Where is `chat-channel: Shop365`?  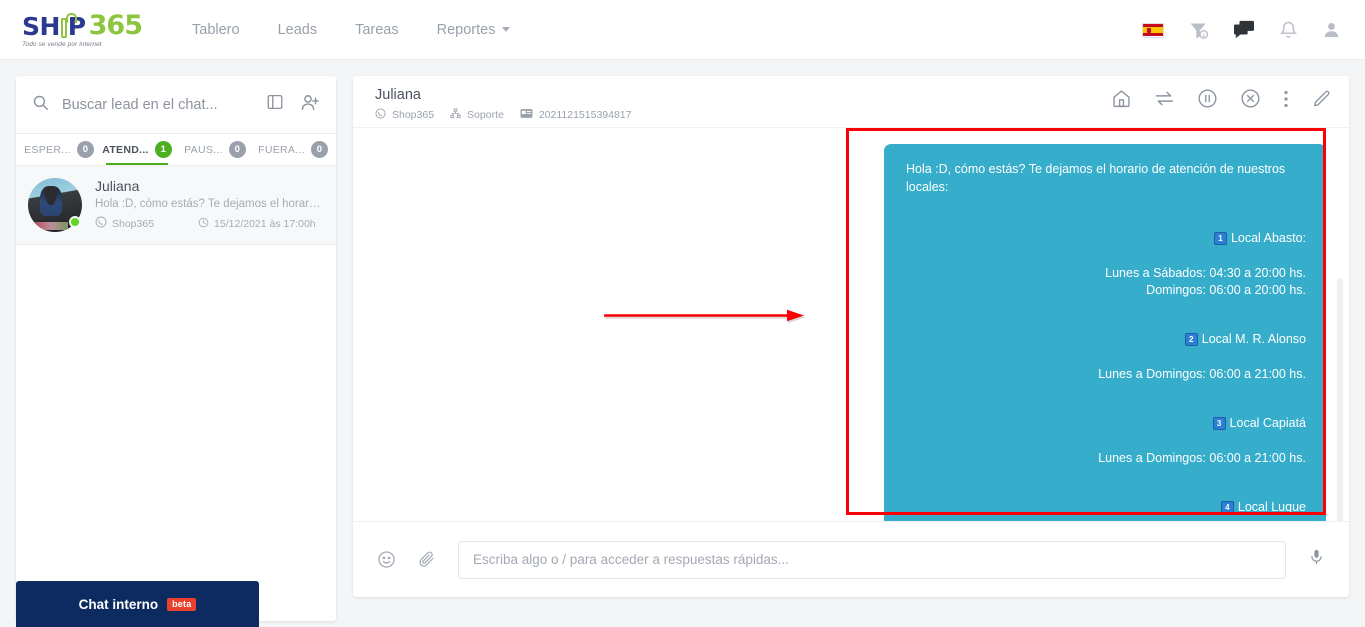 chat-channel: Shop365 is located at coordinates (124, 223).